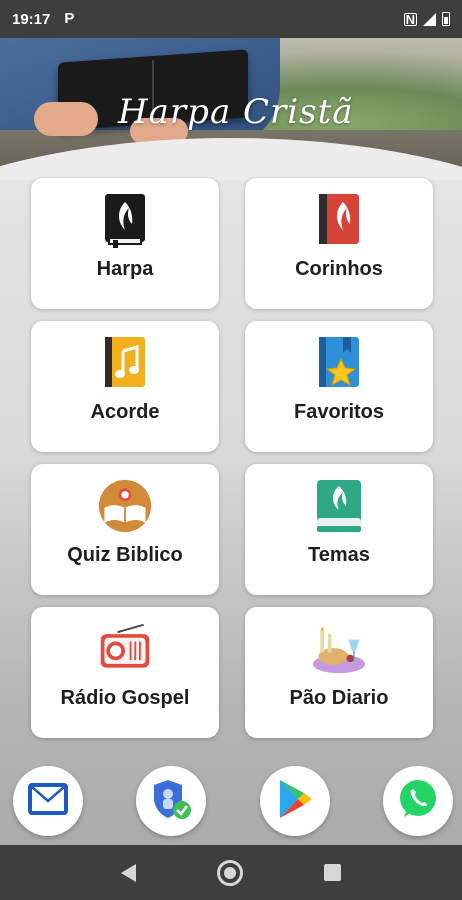 This screenshot has width=462, height=900. I want to click on home-icon, so click(229, 872).